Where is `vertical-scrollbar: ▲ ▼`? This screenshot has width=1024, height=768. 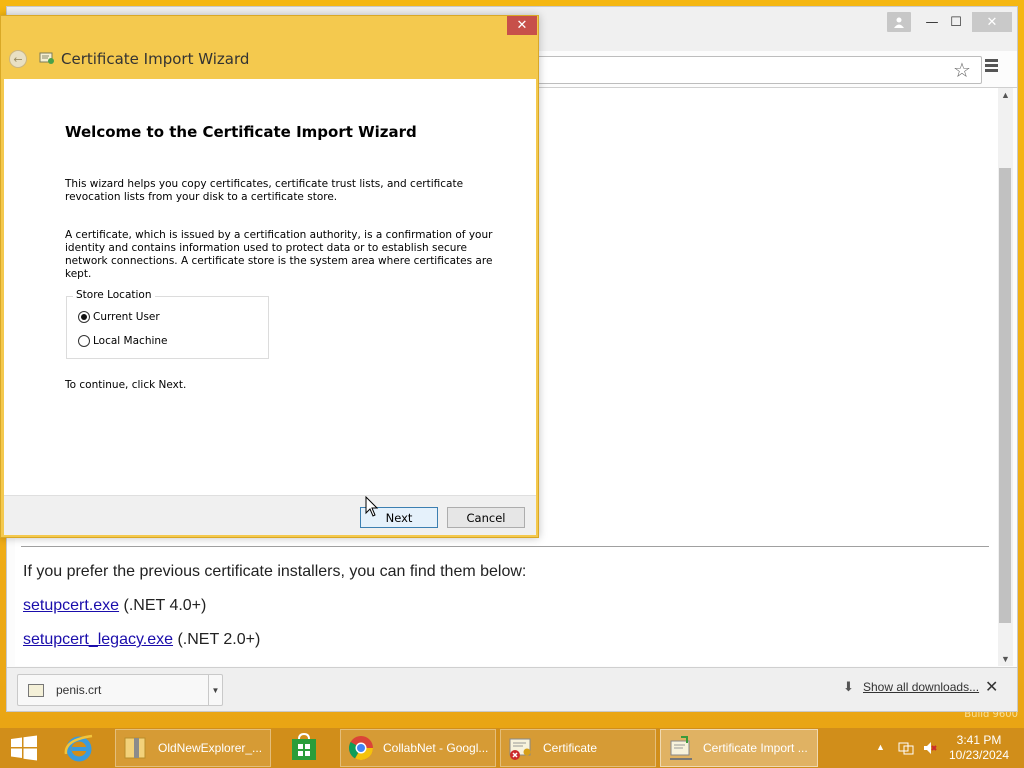
vertical-scrollbar: ▲ ▼ is located at coordinates (1005, 377).